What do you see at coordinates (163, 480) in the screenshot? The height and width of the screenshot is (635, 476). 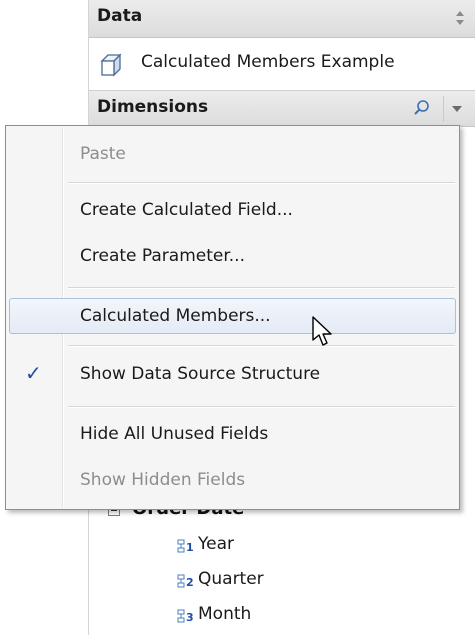 I see `menu-item-label: Show Hidden Fields` at bounding box center [163, 480].